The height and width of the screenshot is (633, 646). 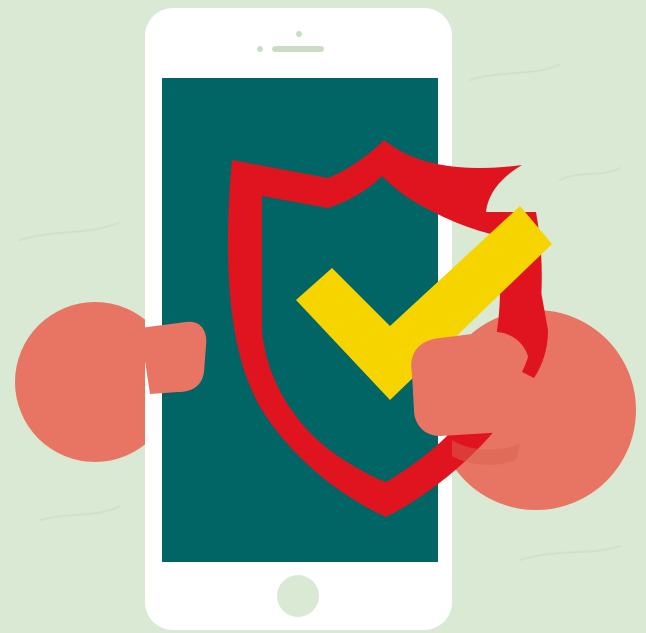 What do you see at coordinates (260, 49) in the screenshot?
I see `phone-camera` at bounding box center [260, 49].